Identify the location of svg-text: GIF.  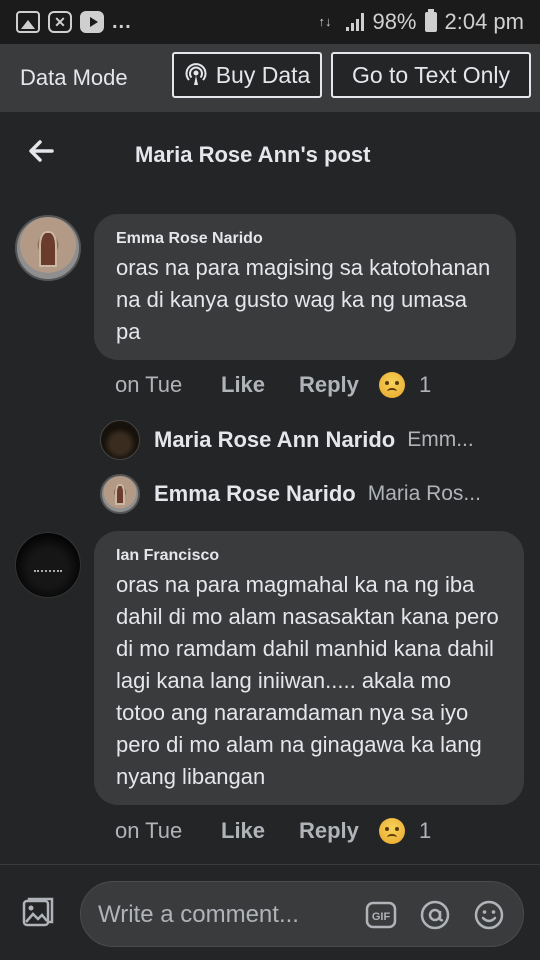
(381, 917).